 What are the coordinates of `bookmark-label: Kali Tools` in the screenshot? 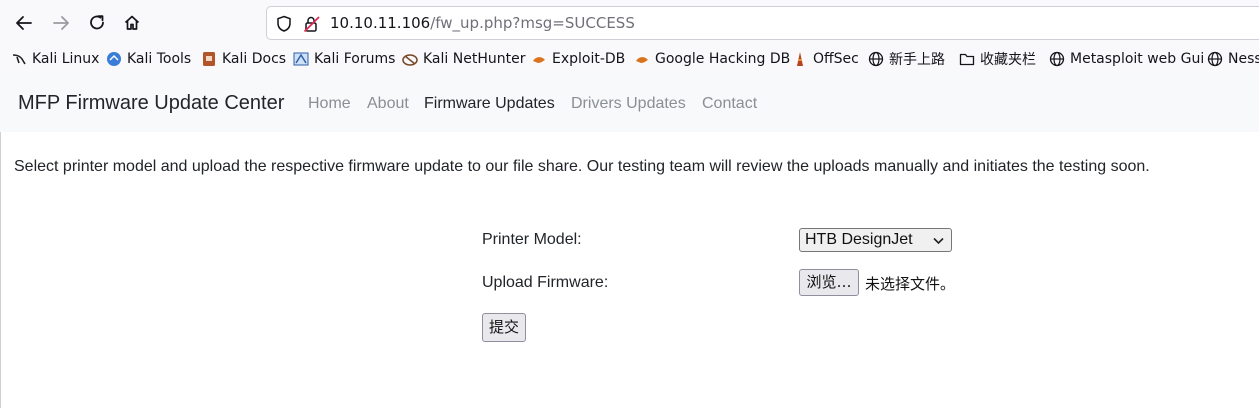 It's located at (159, 59).